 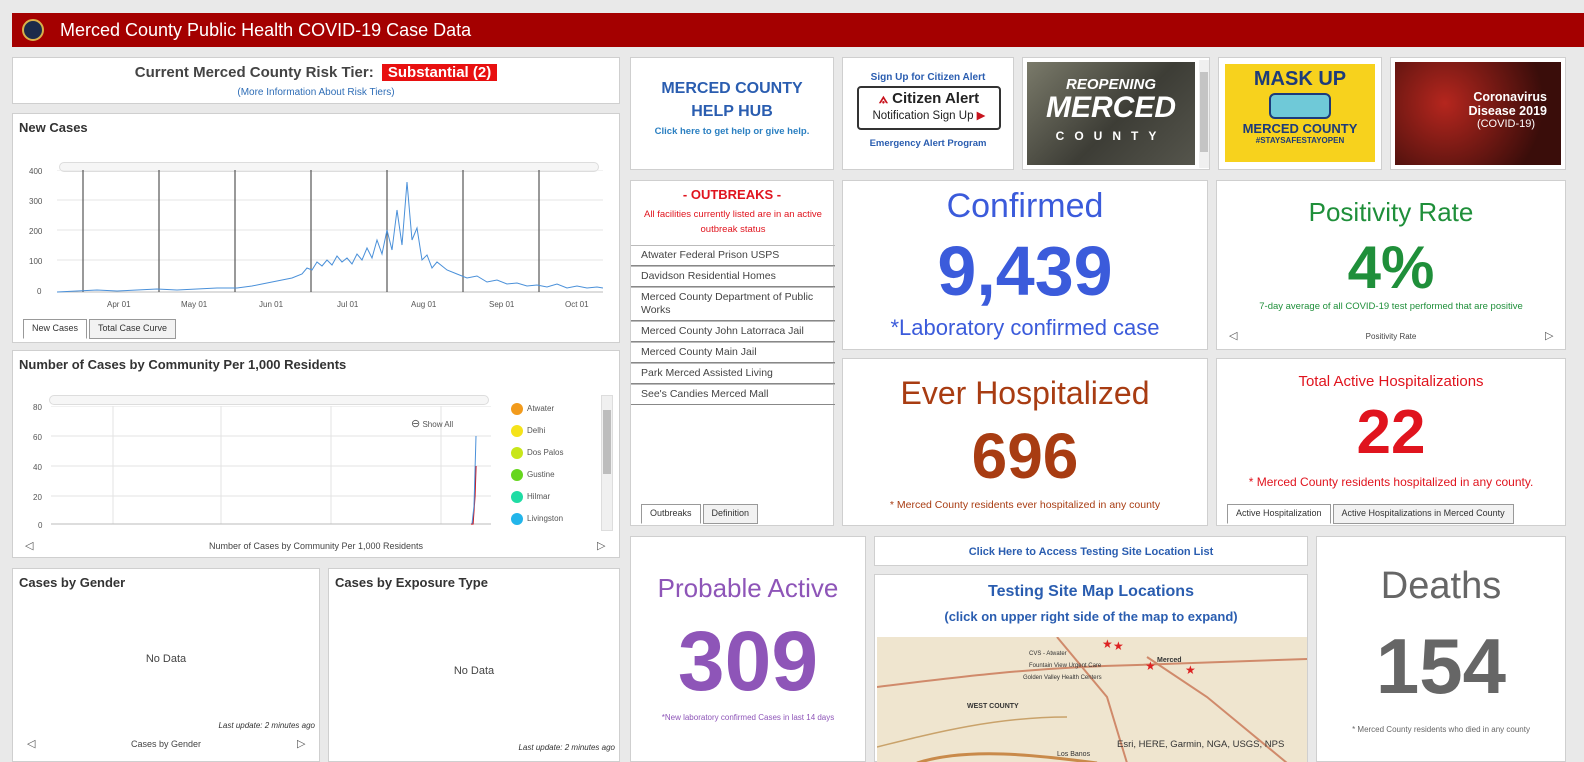 I want to click on list-item: Davidson Residential Homes, so click(x=733, y=276).